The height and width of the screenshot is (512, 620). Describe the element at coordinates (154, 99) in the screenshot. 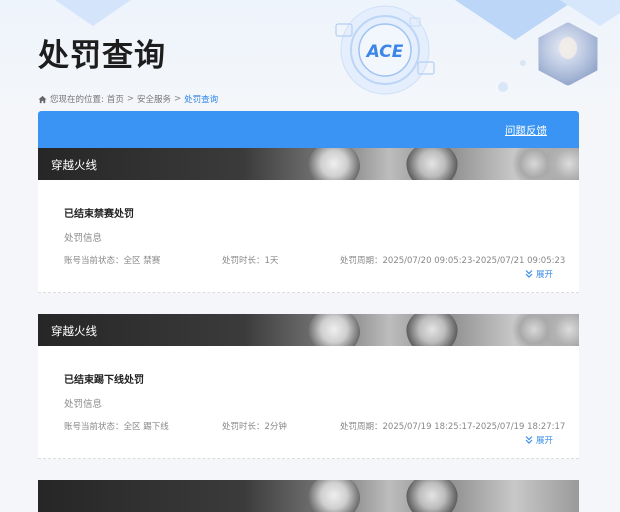

I see `breadcrumb-security-link: 安全服务` at that location.